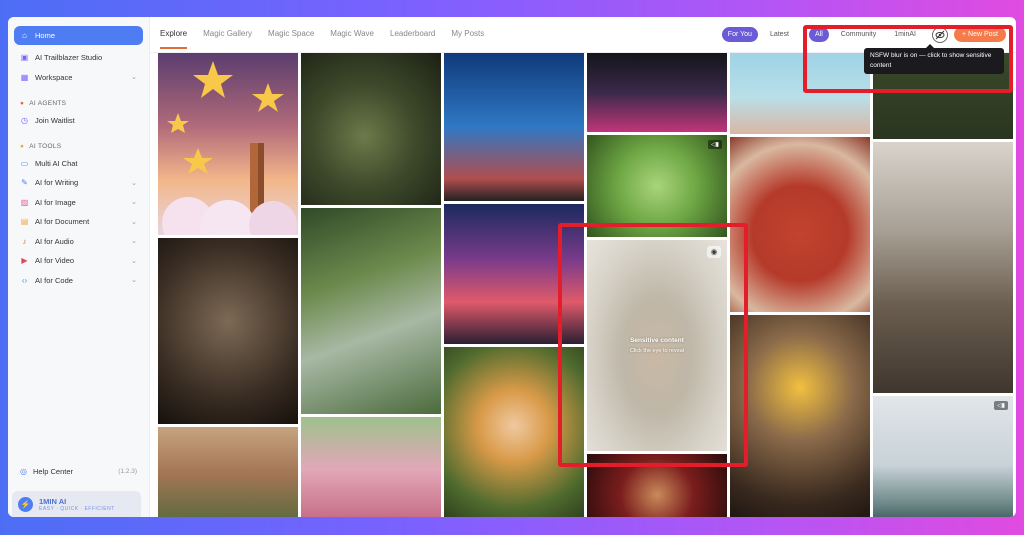  Describe the element at coordinates (78, 103) in the screenshot. I see `section-ai-agents: ● AI AGENTS` at that location.